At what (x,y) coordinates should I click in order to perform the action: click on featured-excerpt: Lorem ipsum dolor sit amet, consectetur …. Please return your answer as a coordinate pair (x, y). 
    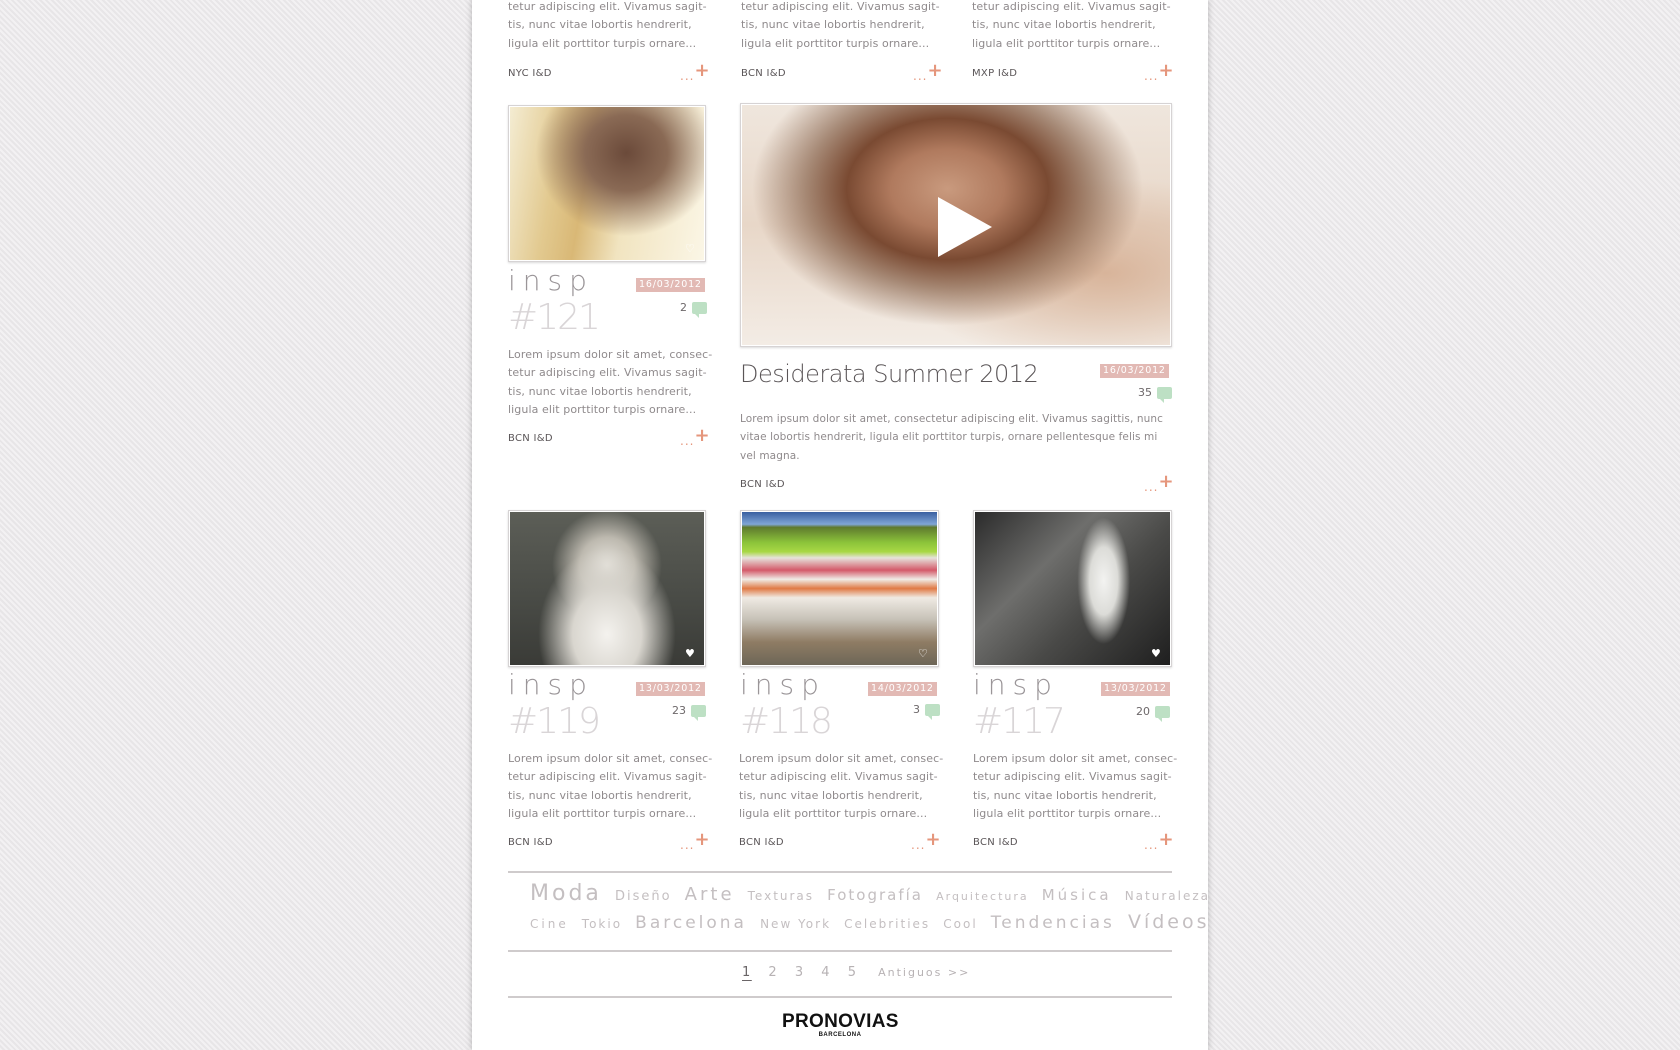
    Looking at the image, I should click on (952, 437).